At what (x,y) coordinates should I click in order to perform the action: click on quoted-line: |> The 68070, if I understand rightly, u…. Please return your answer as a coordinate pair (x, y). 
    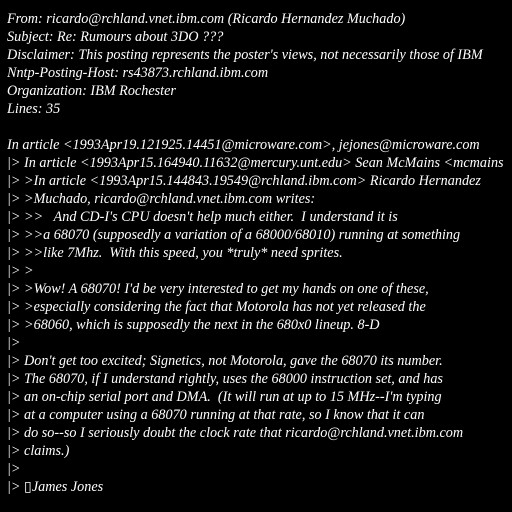
    Looking at the image, I should click on (225, 379).